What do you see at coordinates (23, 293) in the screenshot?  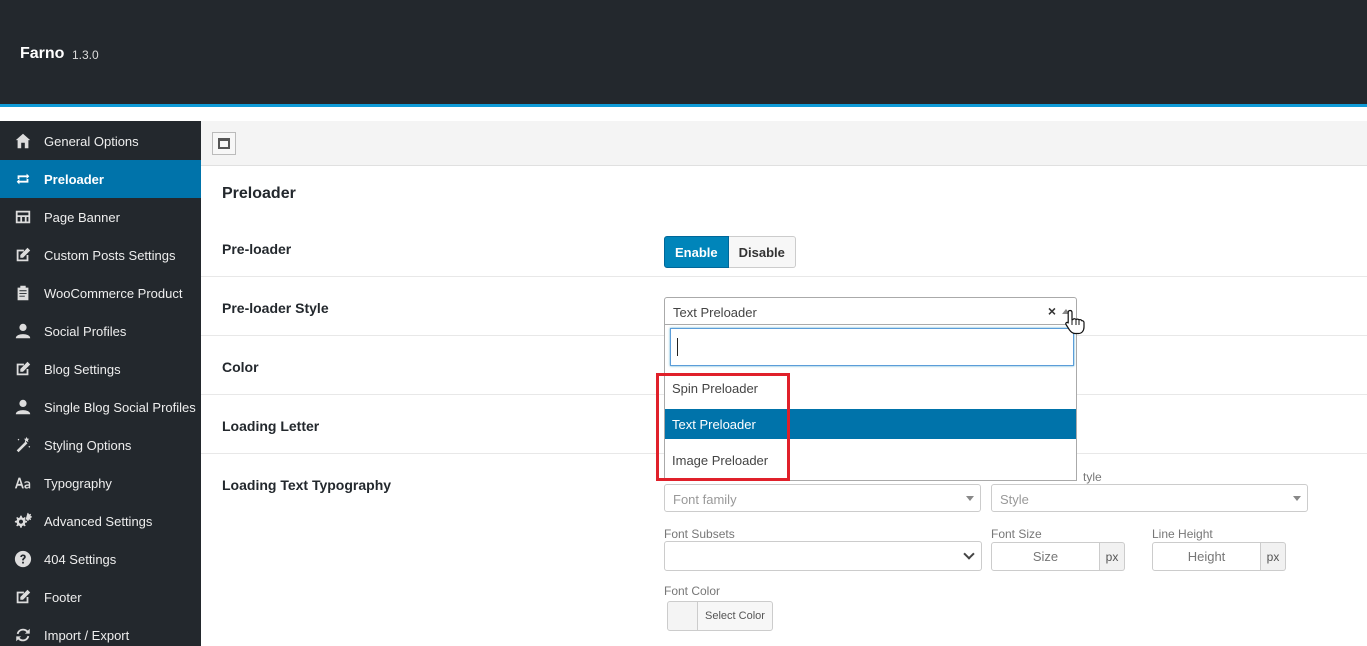 I see `clipboard-icon` at bounding box center [23, 293].